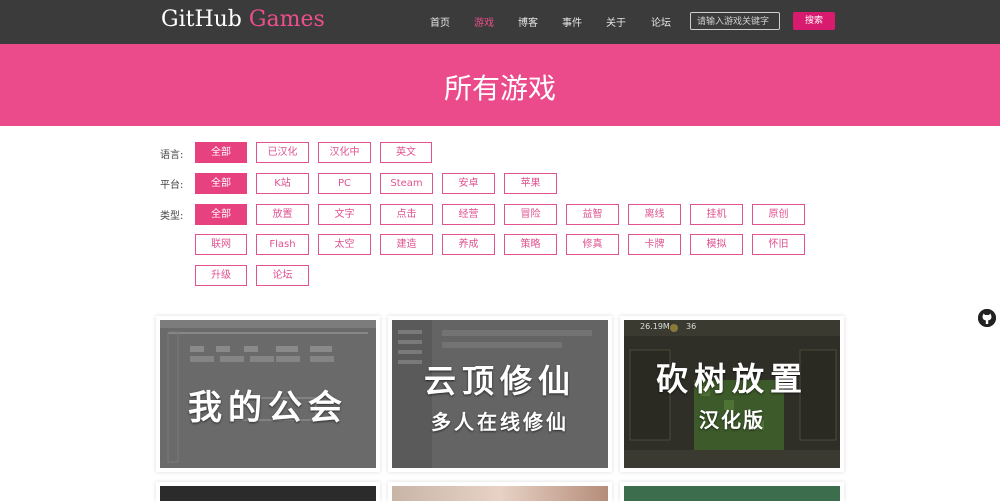 Image resolution: width=1000 pixels, height=501 pixels. What do you see at coordinates (172, 185) in the screenshot?
I see `platform-filter-label: 平台:` at bounding box center [172, 185].